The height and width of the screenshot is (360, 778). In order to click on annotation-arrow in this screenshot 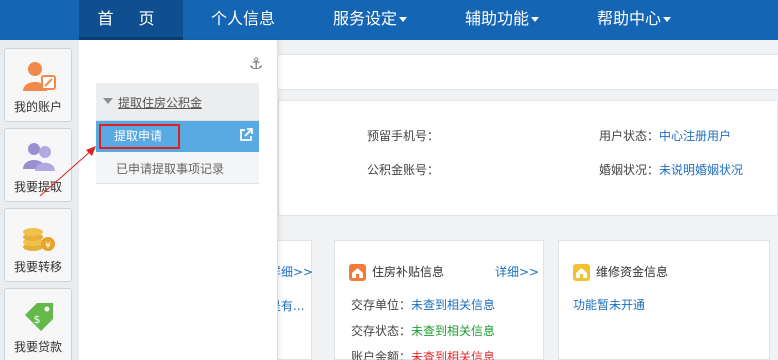, I will do `click(67, 171)`.